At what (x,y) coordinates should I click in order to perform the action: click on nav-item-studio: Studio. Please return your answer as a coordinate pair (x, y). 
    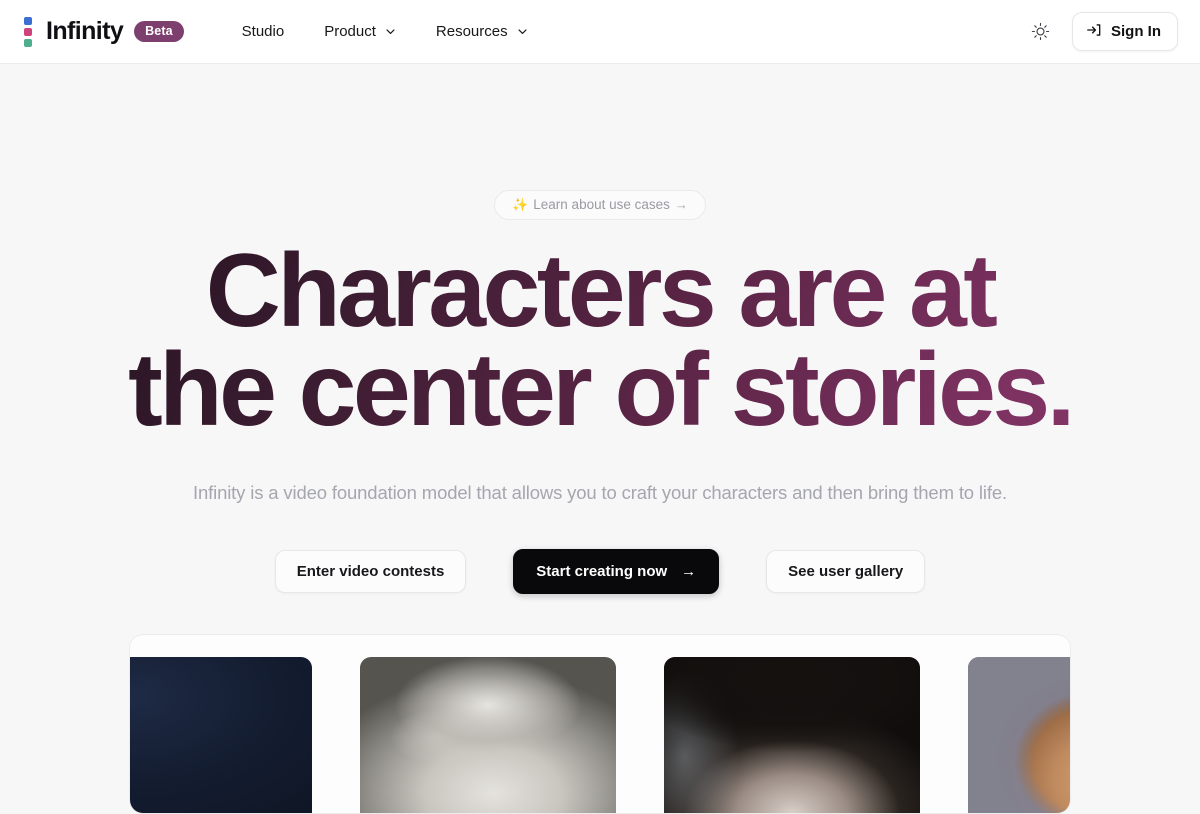
    Looking at the image, I should click on (263, 31).